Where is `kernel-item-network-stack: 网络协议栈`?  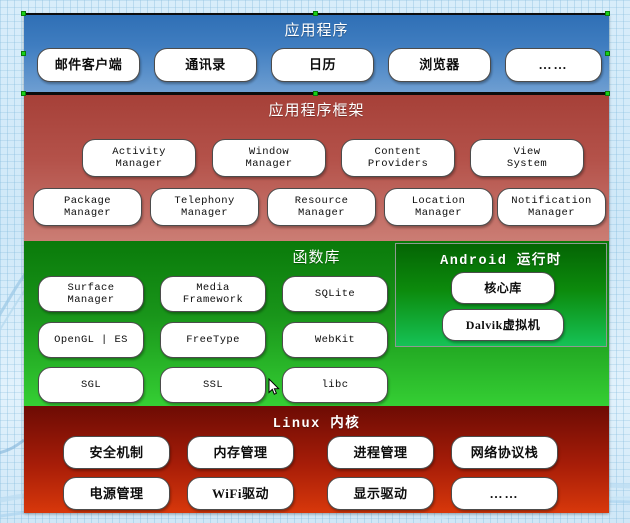 kernel-item-network-stack: 网络协议栈 is located at coordinates (504, 452).